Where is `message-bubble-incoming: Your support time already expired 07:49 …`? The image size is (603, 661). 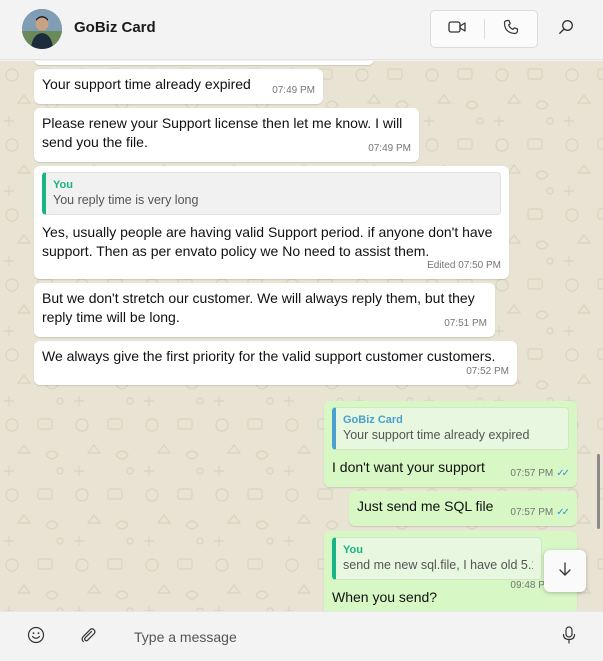
message-bubble-incoming: Your support time already expired 07:49 … is located at coordinates (178, 86).